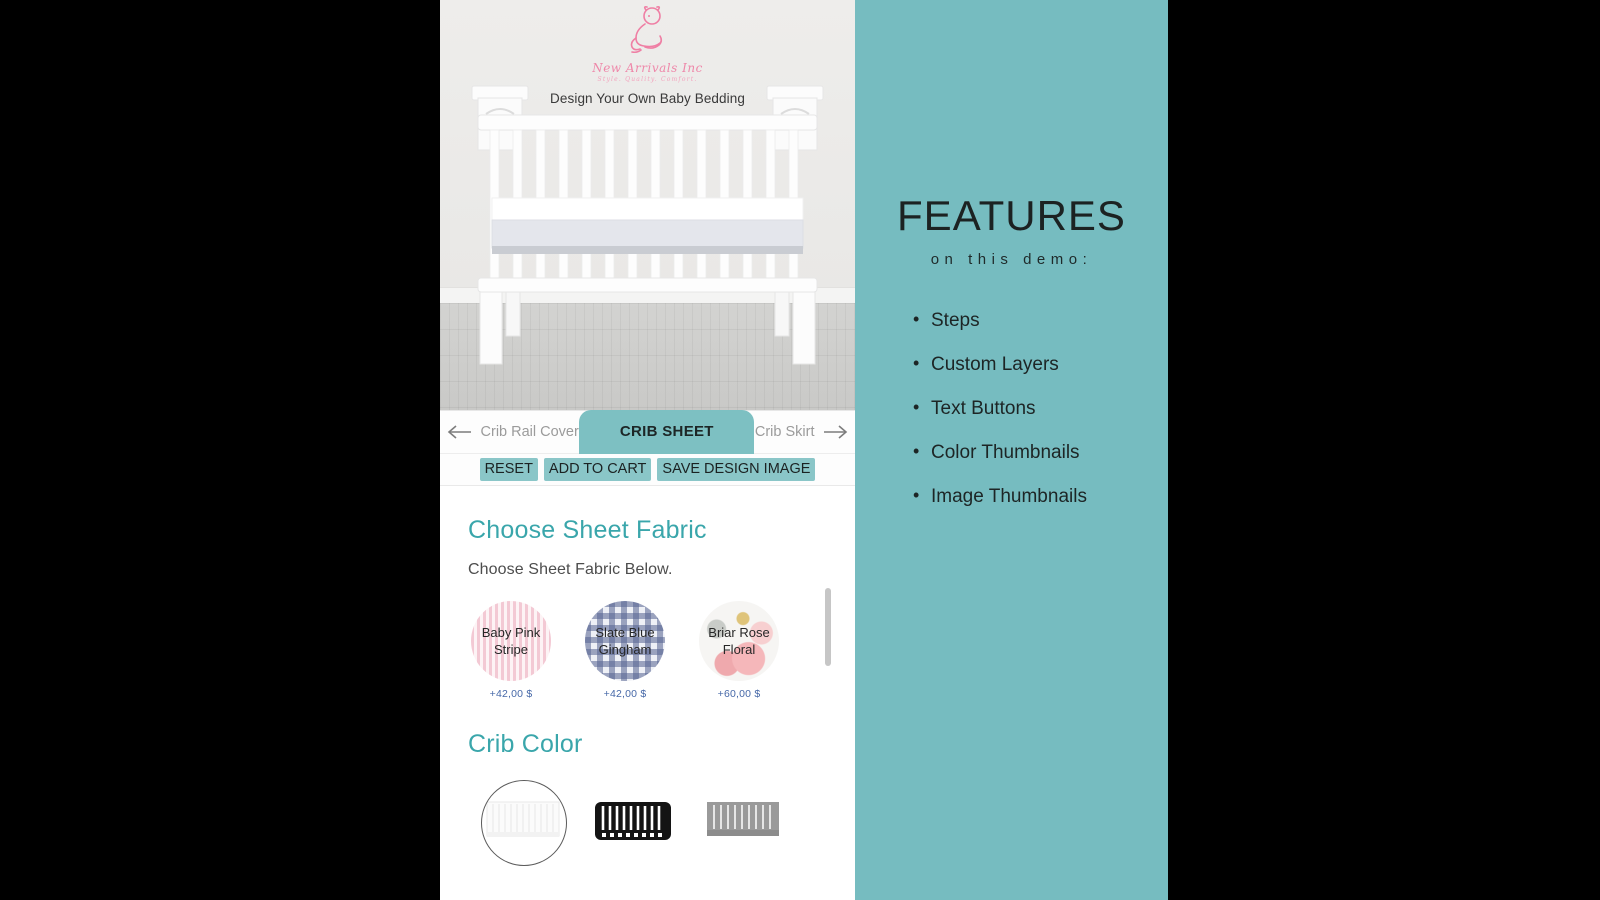 This screenshot has height=900, width=1600. I want to click on gray-crib-thumbnail, so click(743, 819).